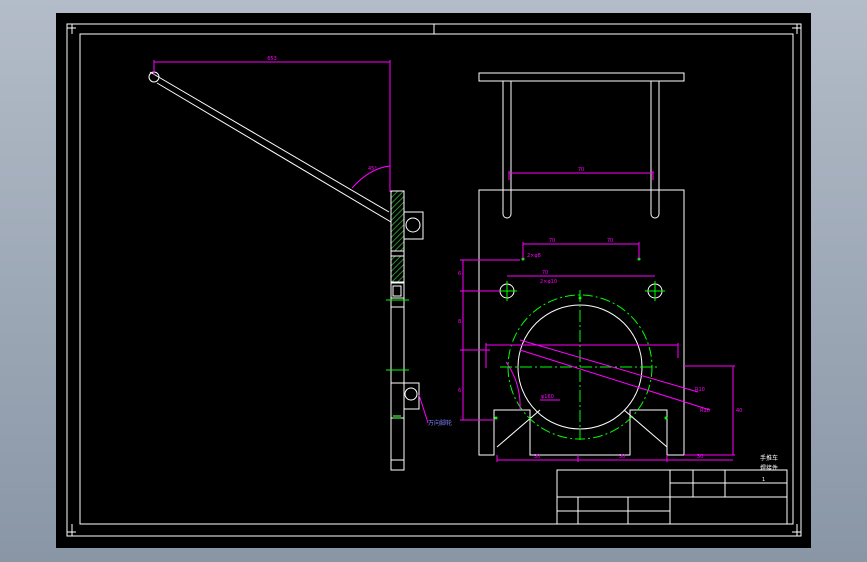 The image size is (867, 562). What do you see at coordinates (672, 497) in the screenshot?
I see `title-block` at bounding box center [672, 497].